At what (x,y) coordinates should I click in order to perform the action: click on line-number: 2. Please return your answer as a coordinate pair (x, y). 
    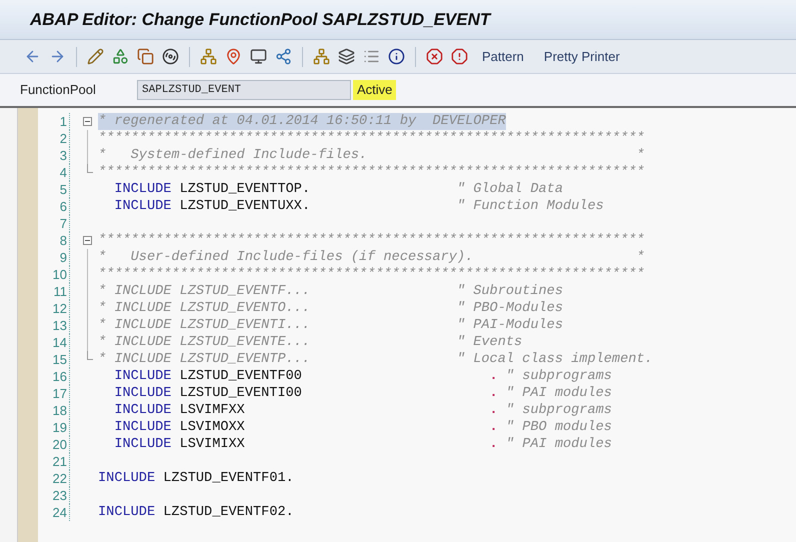
    Looking at the image, I should click on (54, 138).